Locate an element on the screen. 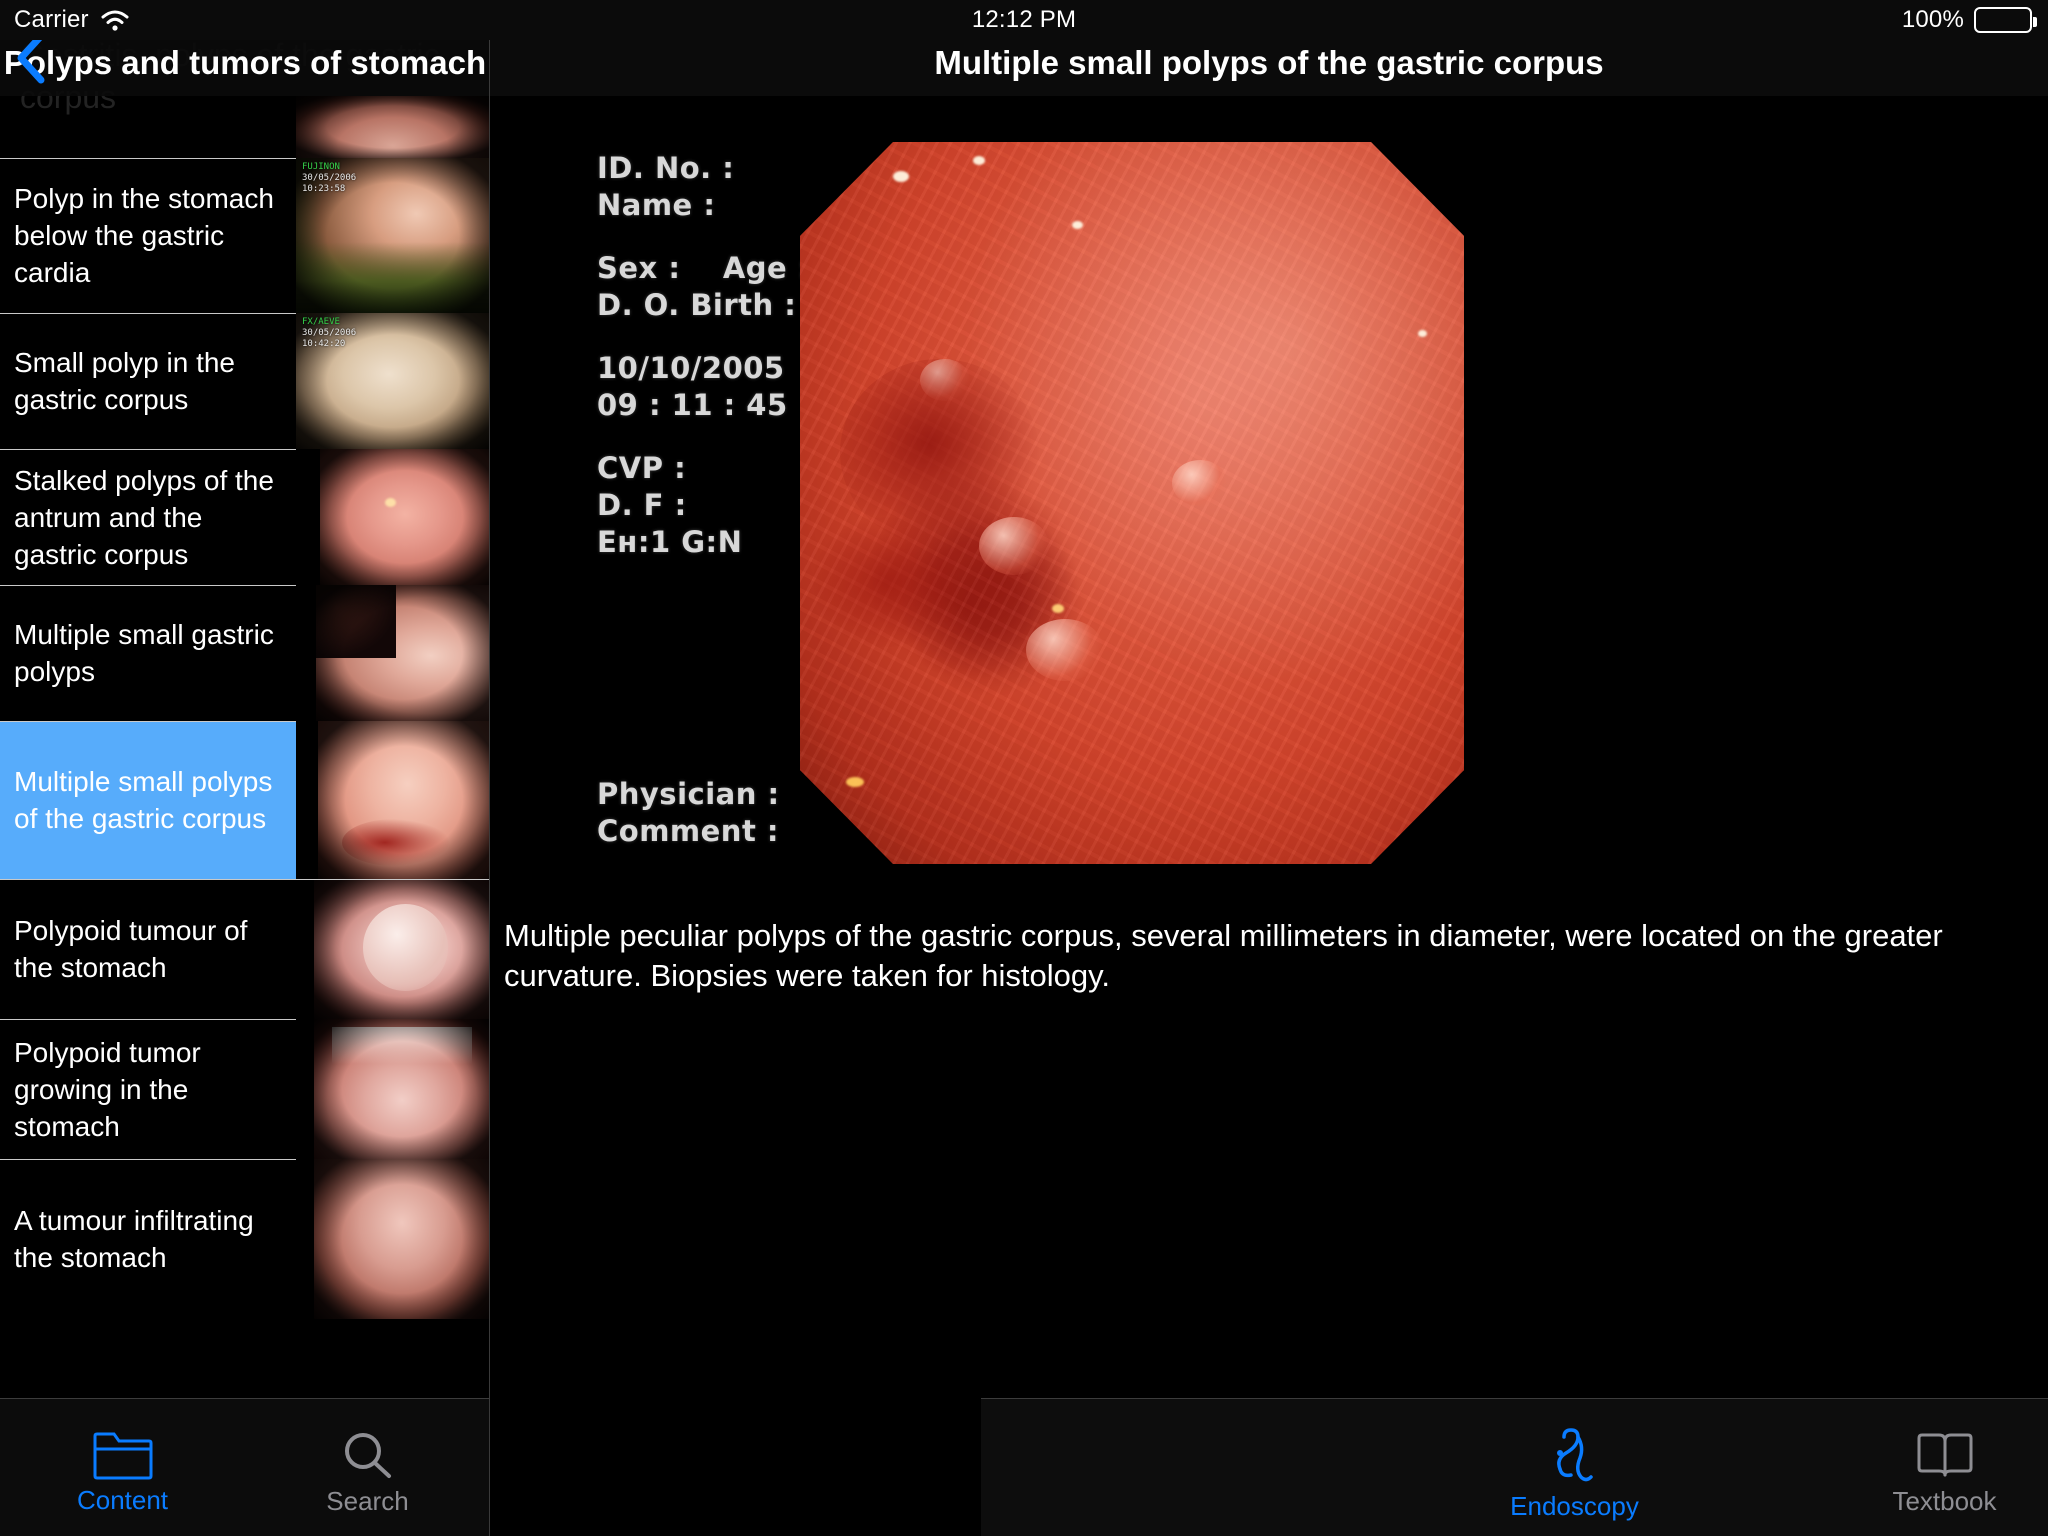 This screenshot has height=1536, width=2048. left-tab-bar: Content Search is located at coordinates (244, 1467).